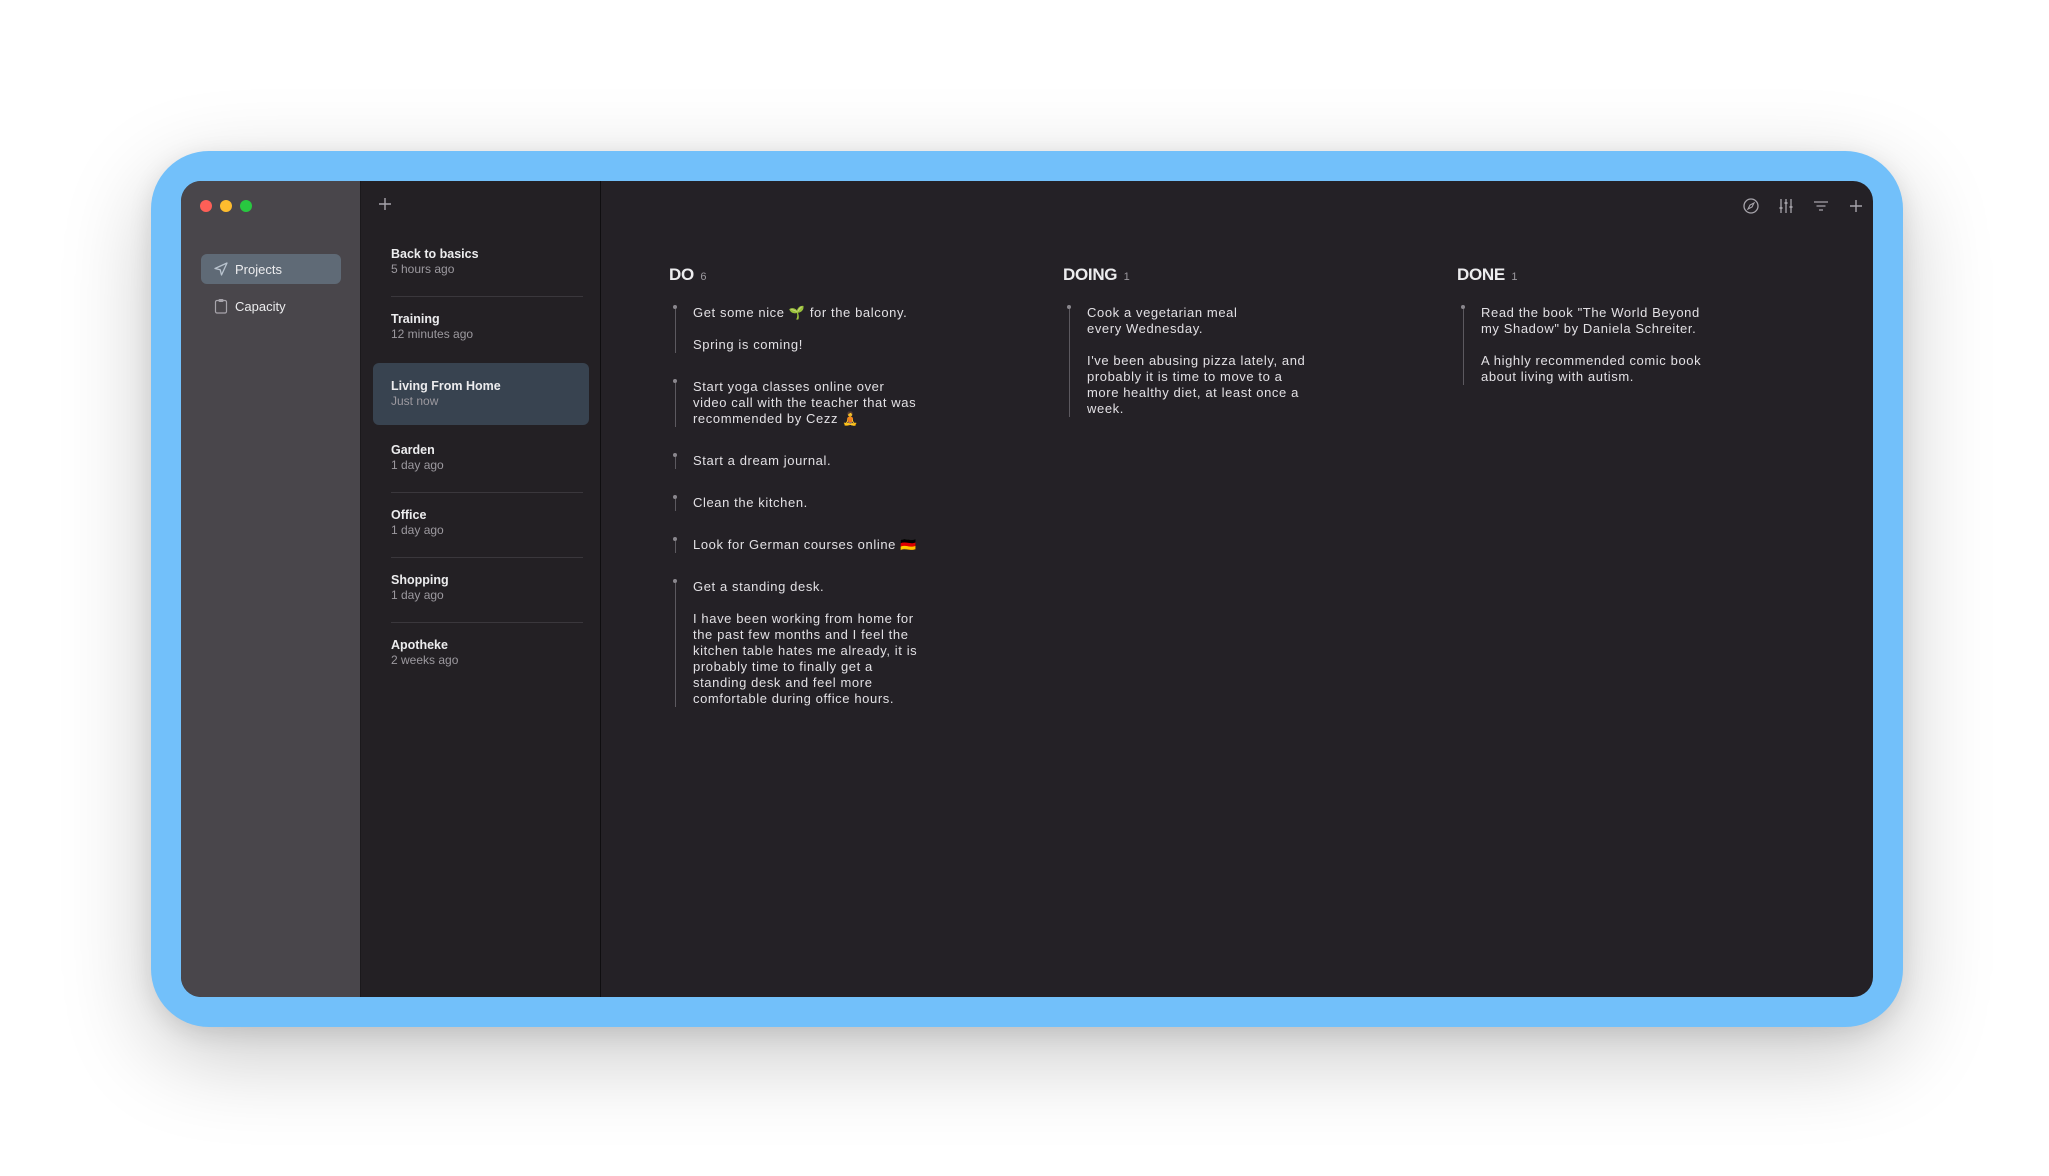  Describe the element at coordinates (420, 580) in the screenshot. I see `project-name: Shopping` at that location.